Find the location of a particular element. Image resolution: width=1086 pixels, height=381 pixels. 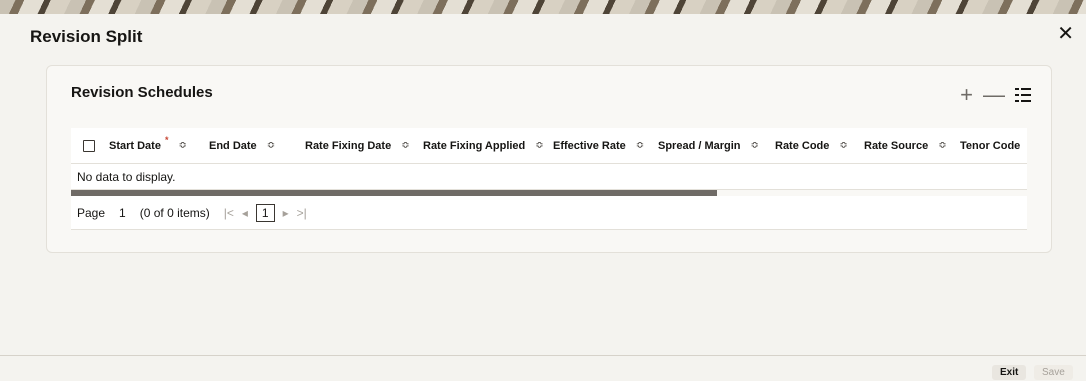

column-rate-fixing-applied: Rate Fixing Applied ≎ is located at coordinates (478, 145).